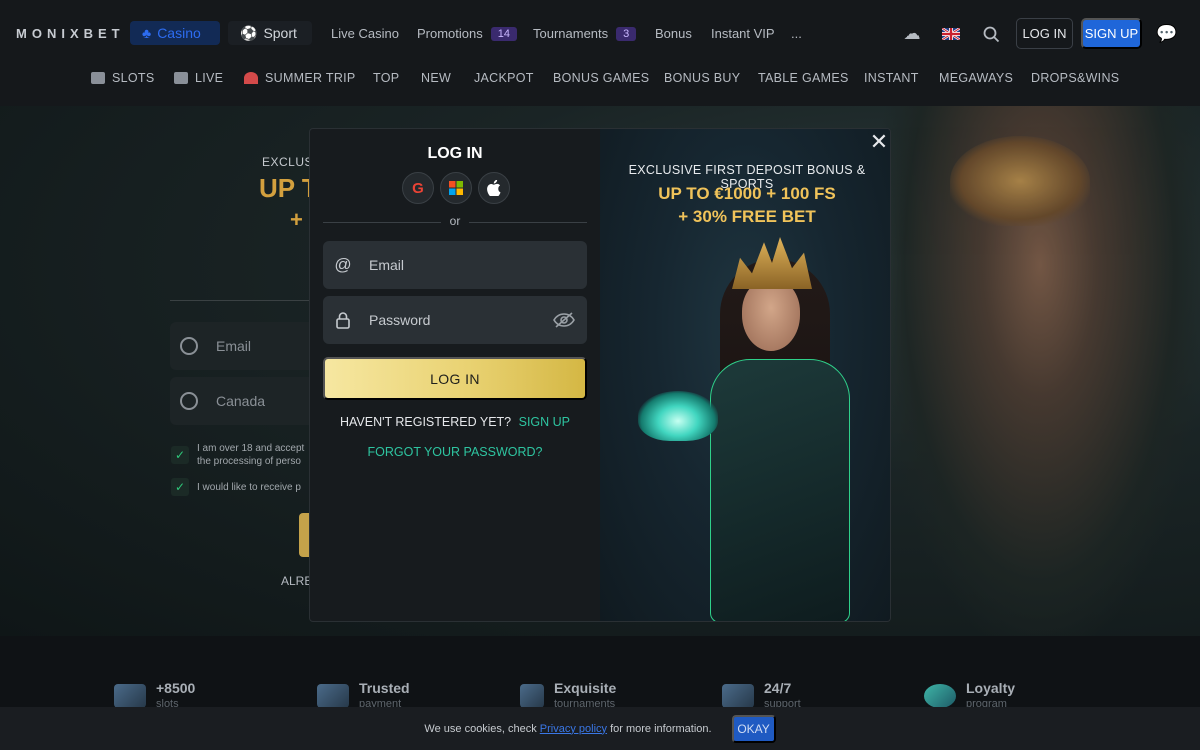 The height and width of the screenshot is (750, 1200). What do you see at coordinates (778, 688) in the screenshot?
I see `feature-title: 24/7` at bounding box center [778, 688].